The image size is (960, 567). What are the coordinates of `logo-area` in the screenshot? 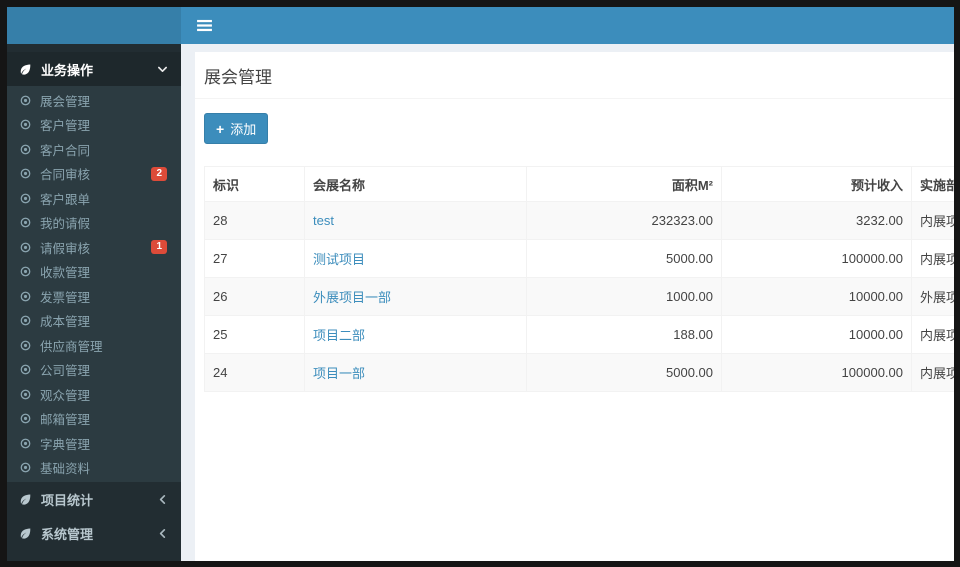 It's located at (94, 25).